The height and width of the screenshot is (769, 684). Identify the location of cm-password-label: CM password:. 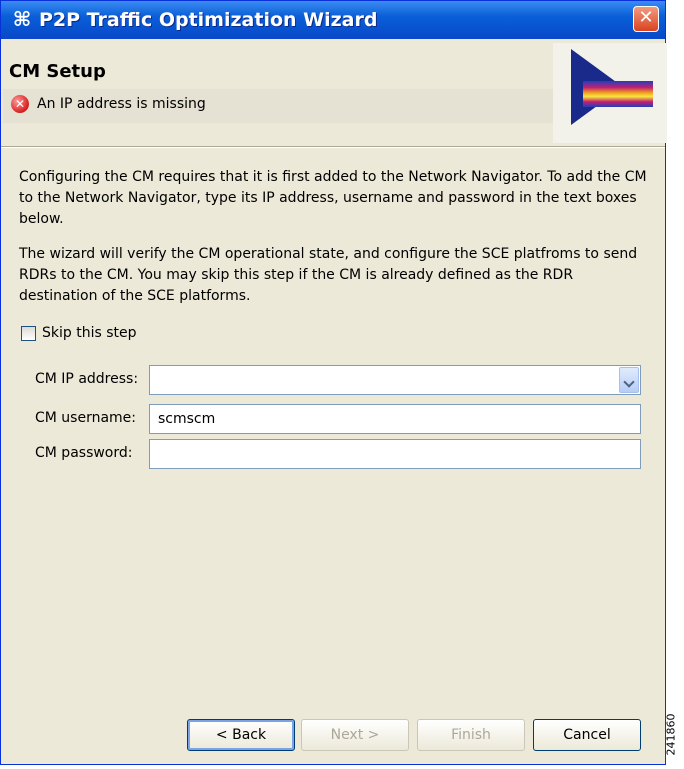
(84, 453).